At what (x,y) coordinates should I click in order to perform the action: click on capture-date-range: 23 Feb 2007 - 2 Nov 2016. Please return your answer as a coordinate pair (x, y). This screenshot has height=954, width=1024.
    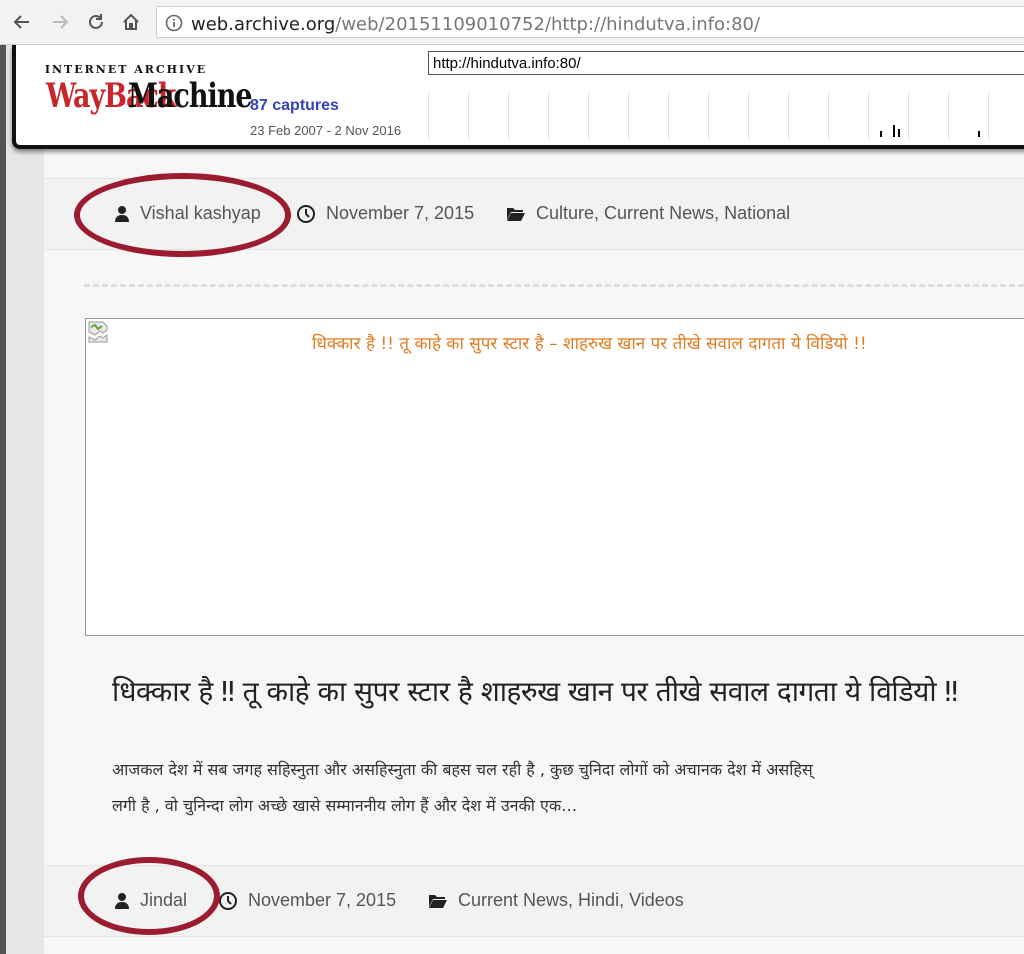
    Looking at the image, I should click on (326, 130).